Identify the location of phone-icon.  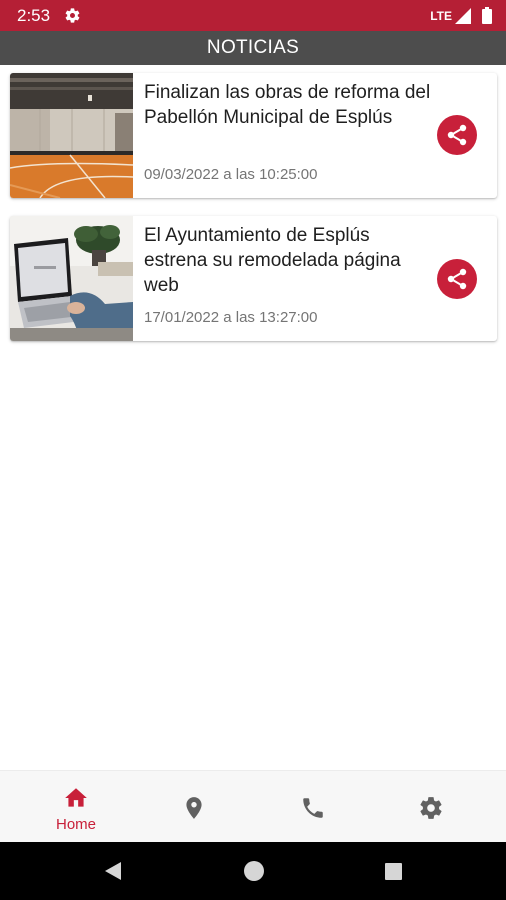
(313, 808).